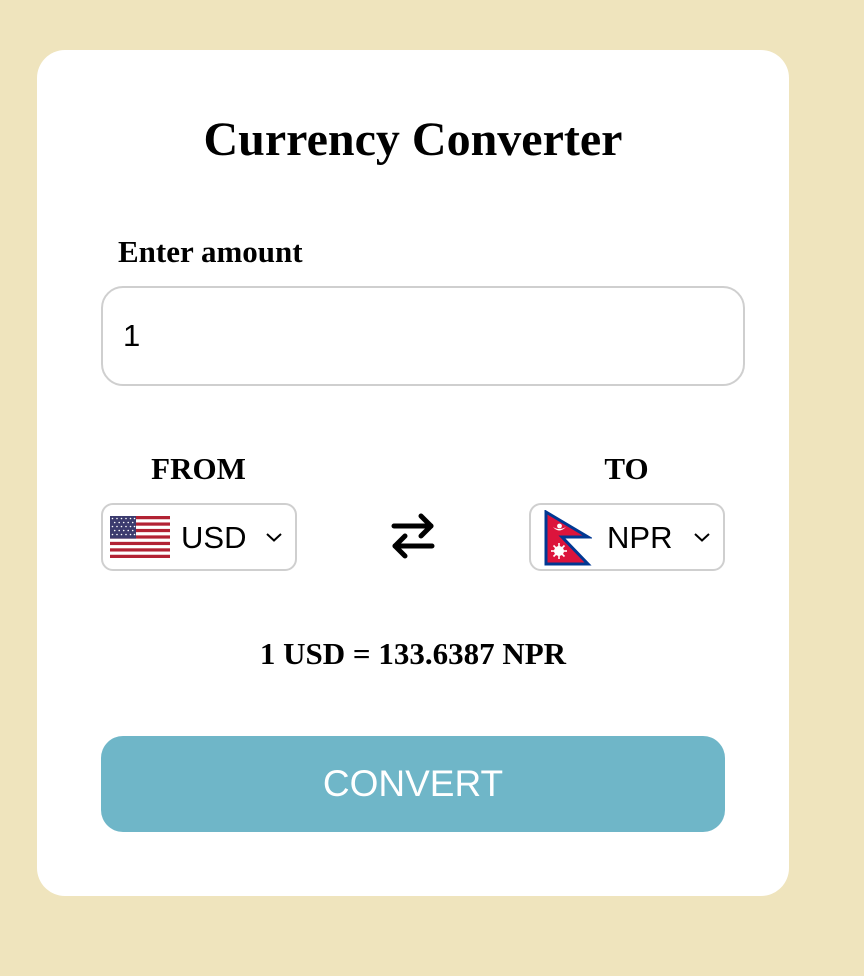 This screenshot has width=864, height=976. I want to click on convert-button: CONVERT, so click(413, 784).